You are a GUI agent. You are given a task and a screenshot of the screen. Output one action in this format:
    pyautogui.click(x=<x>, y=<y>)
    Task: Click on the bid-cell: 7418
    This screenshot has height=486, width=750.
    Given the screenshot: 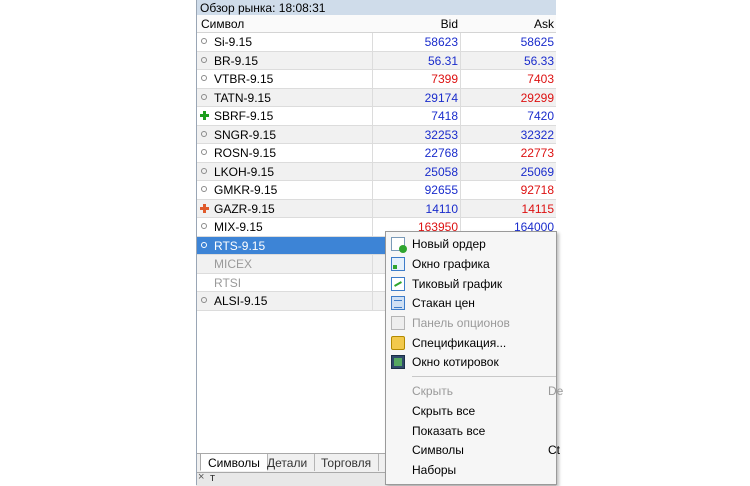 What is the action you would take?
    pyautogui.click(x=444, y=116)
    